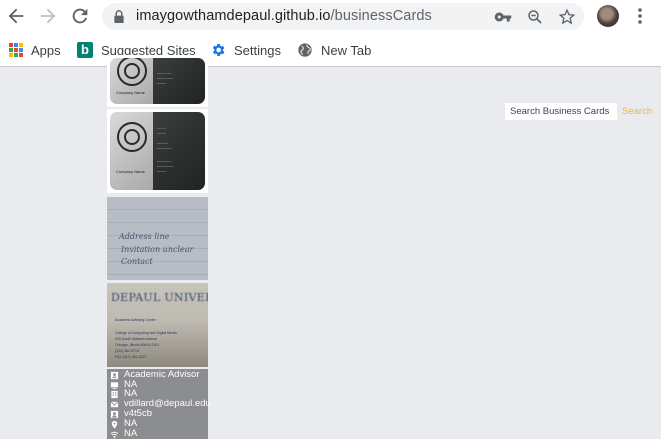  I want to click on bookmark-apps: Apps, so click(35, 50).